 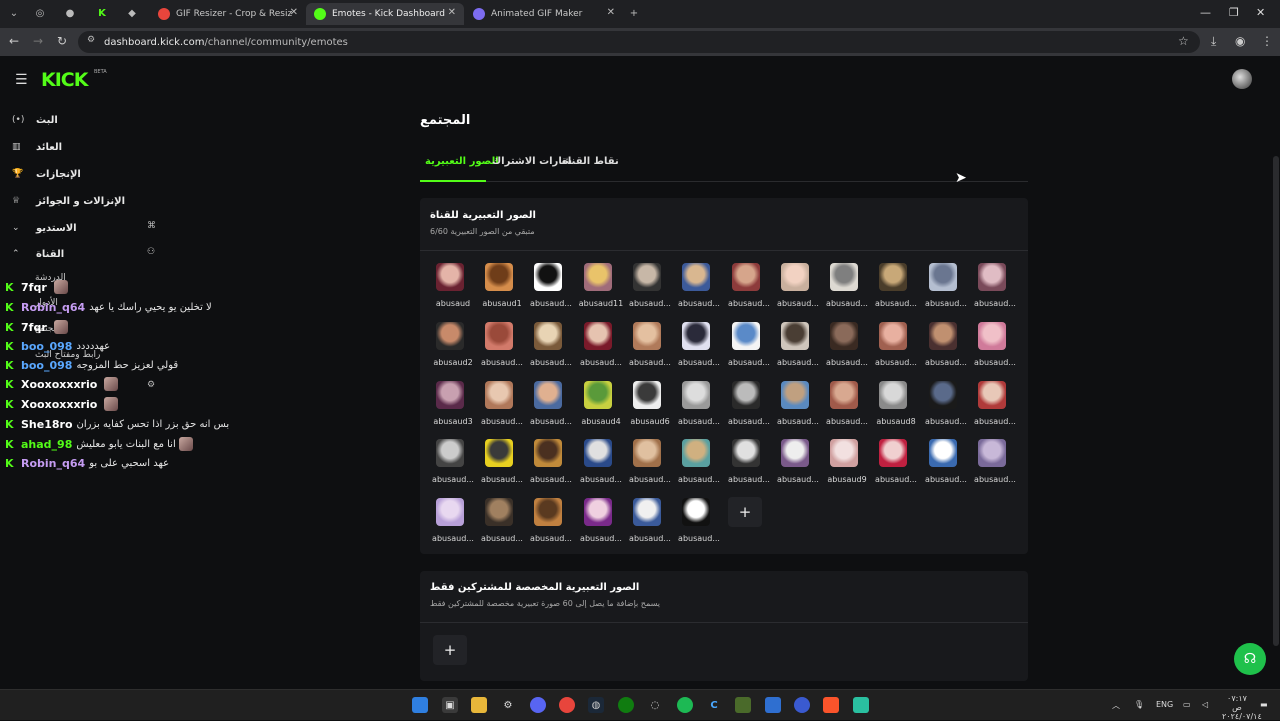 I want to click on notifications-icon: ▬, so click(x=1264, y=704).